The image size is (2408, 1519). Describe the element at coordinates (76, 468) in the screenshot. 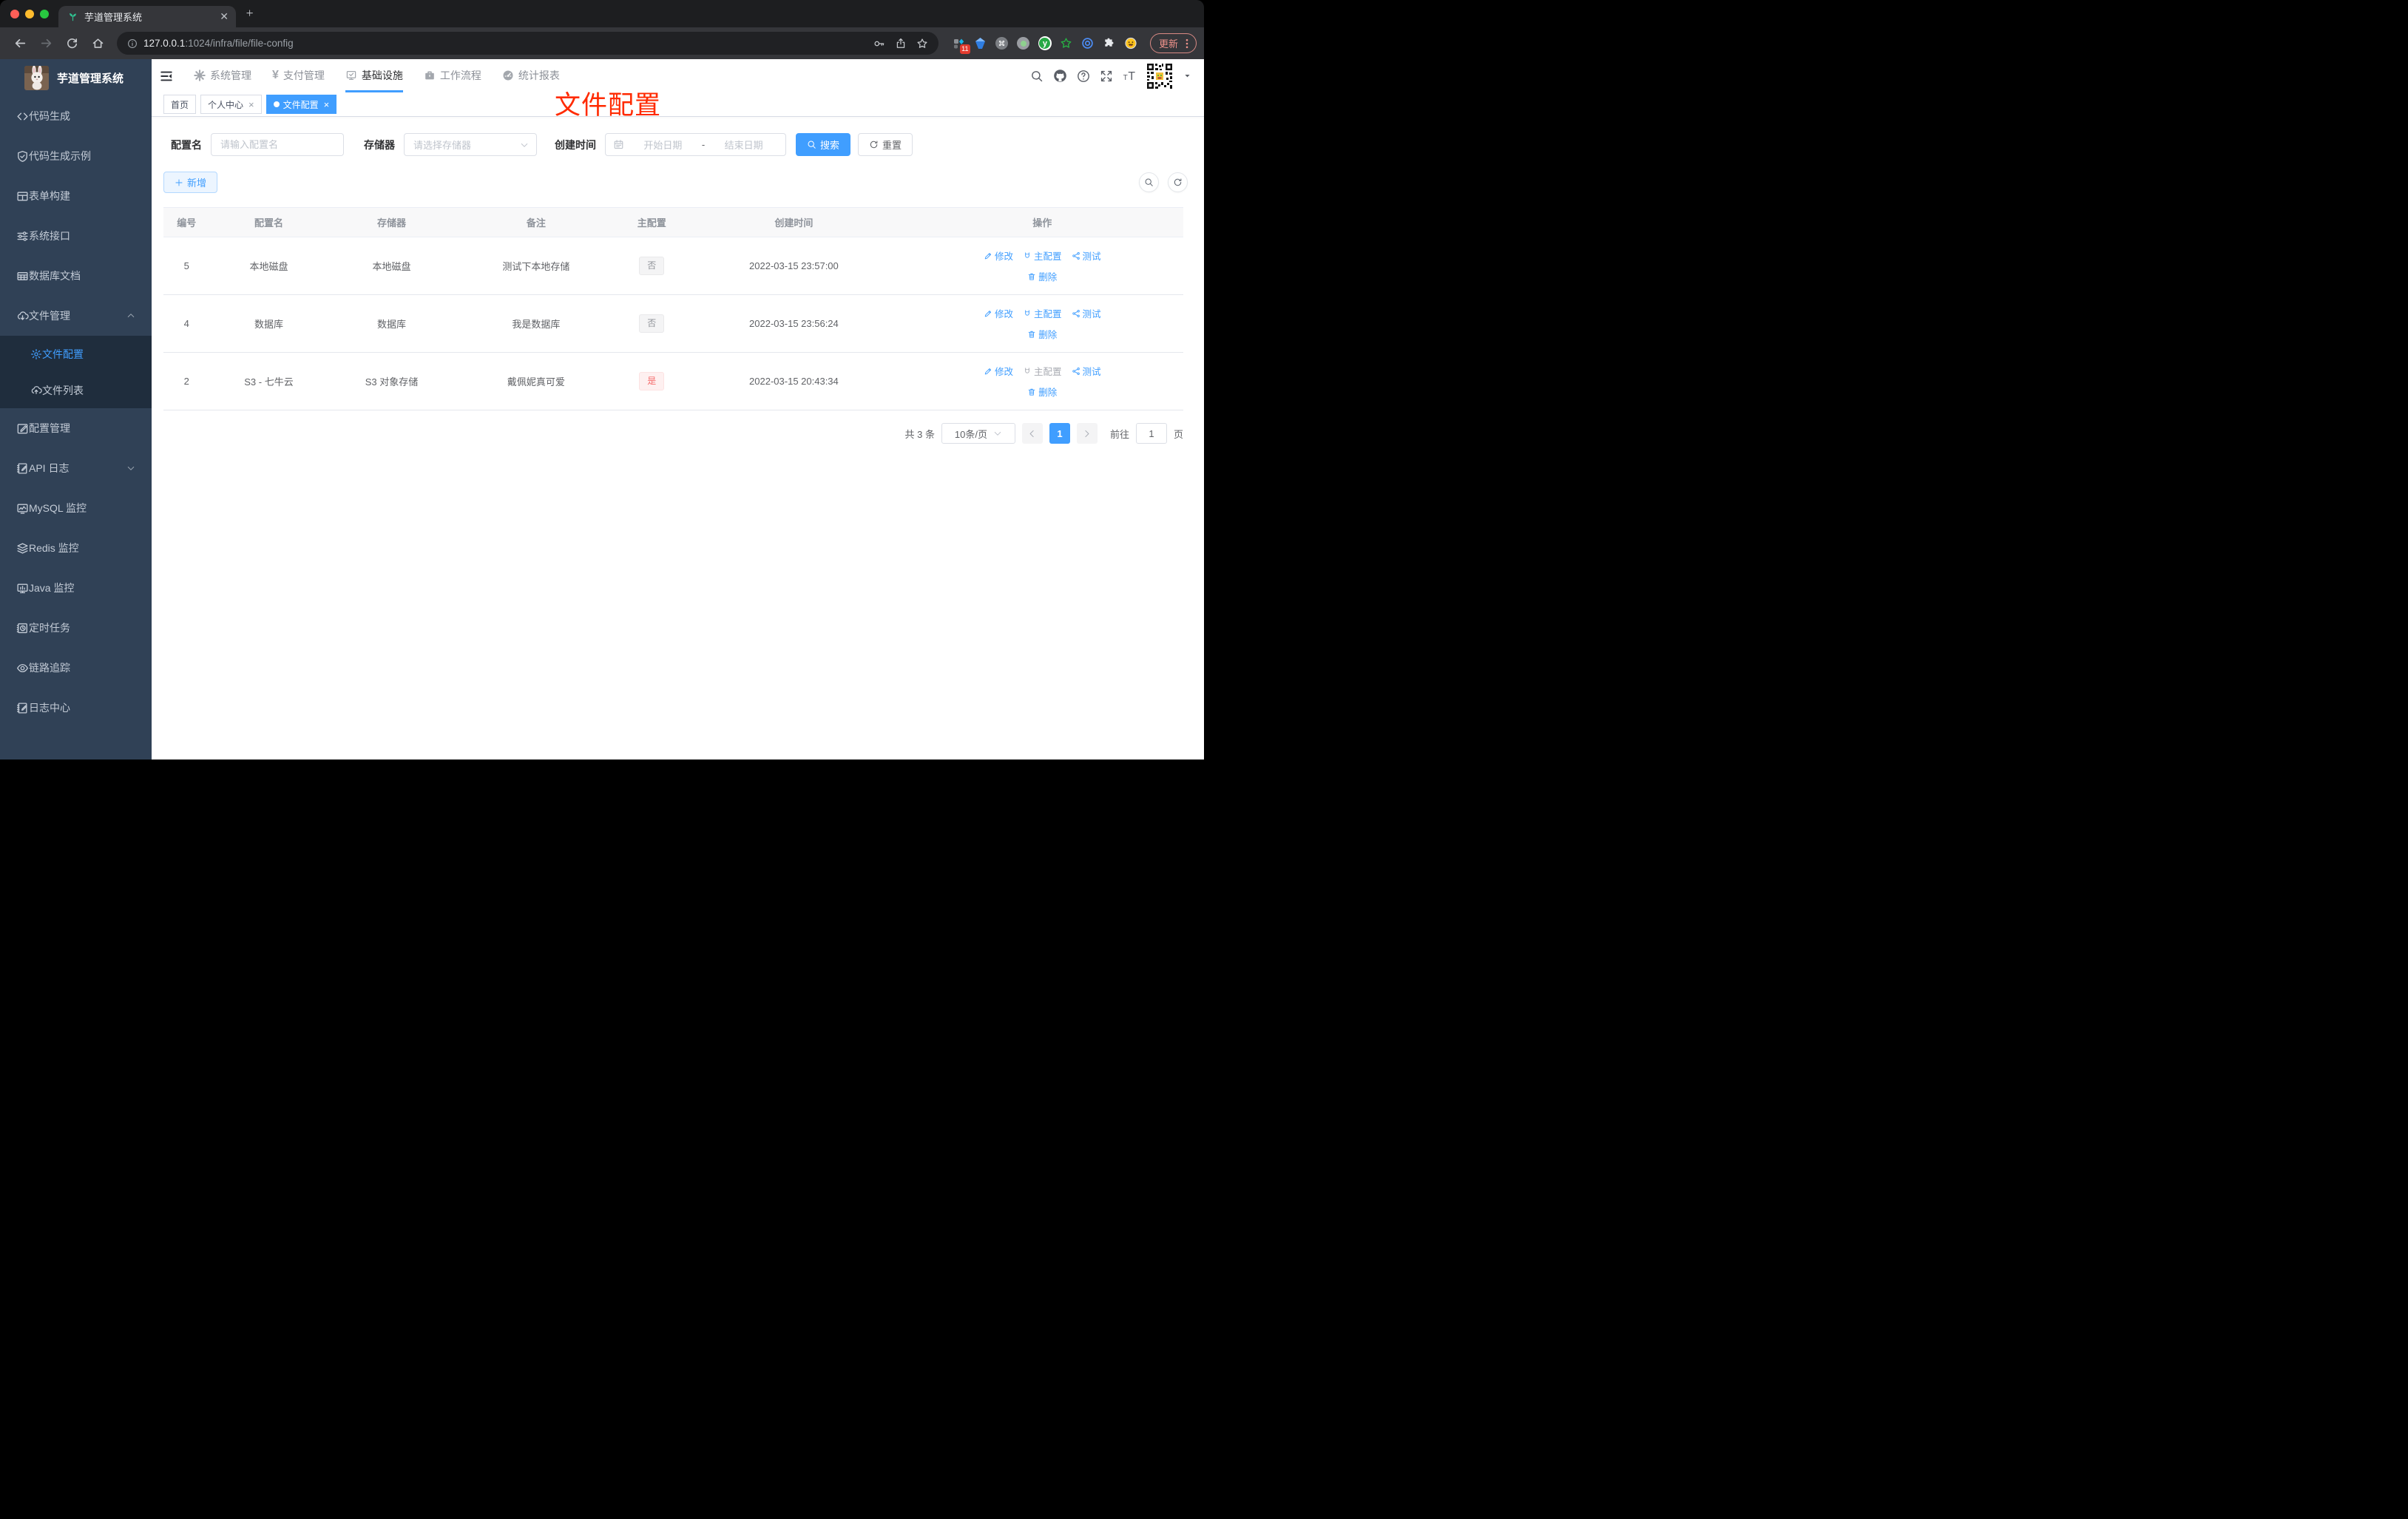

I see `sidebar-item-7: API 日志` at that location.